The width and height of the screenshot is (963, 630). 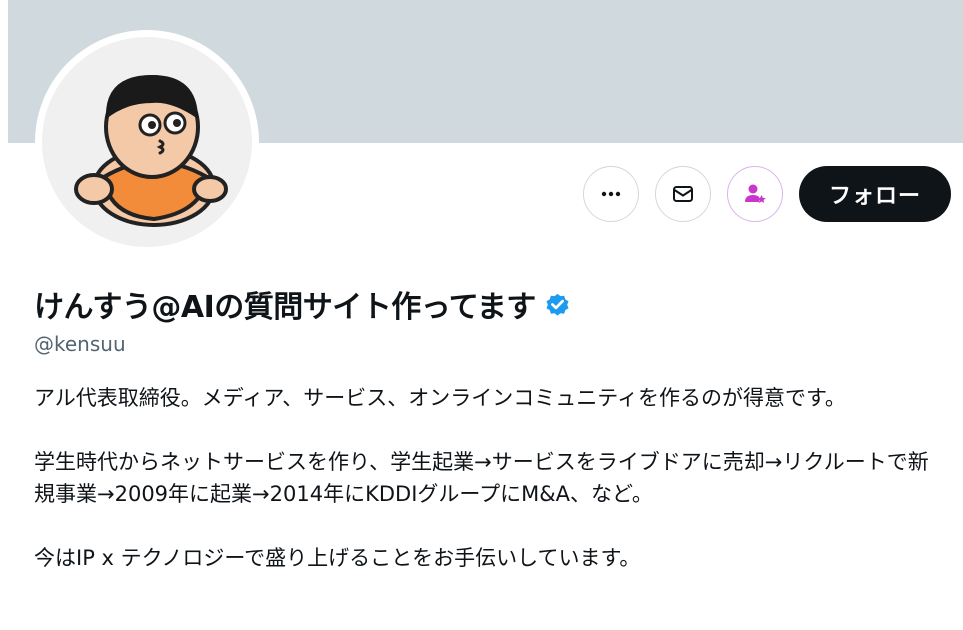 I want to click on bio-paragraph: 今はIP x テクノロジーで盛り上げることをお手伝いしています。, so click(x=337, y=558).